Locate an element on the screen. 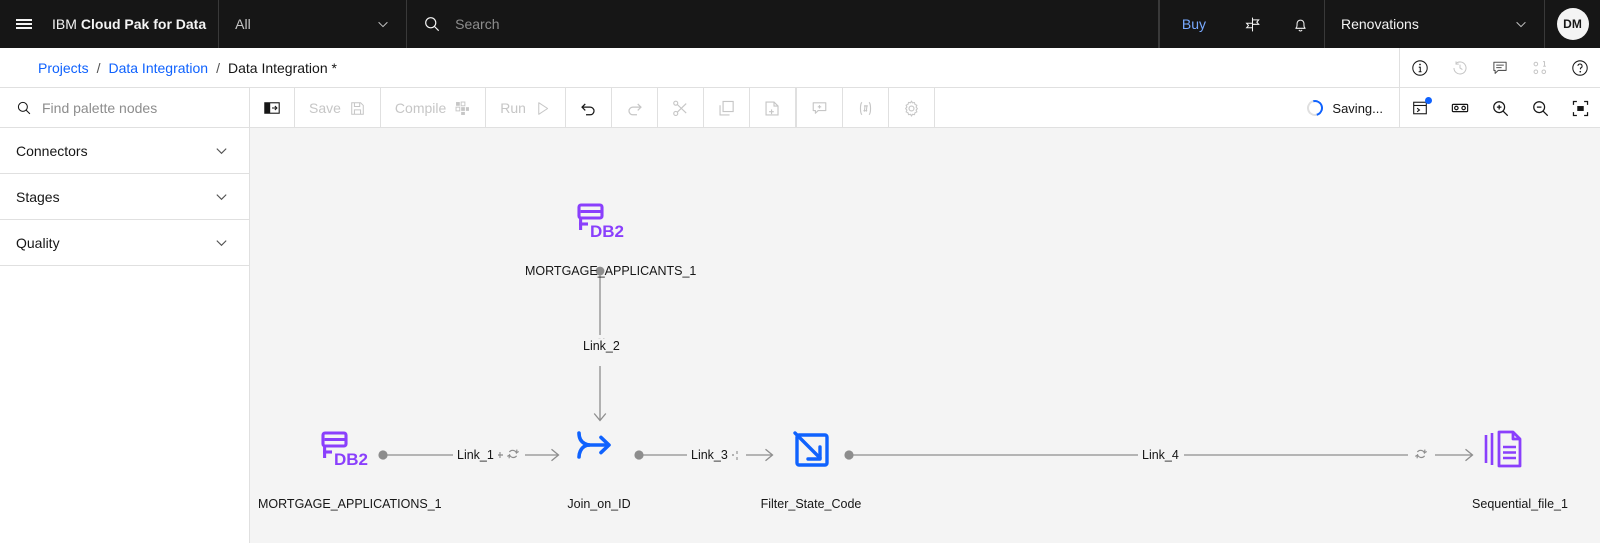  node-label-mortgage-applications: MORTGAGE_APPLICATIONS_1 is located at coordinates (350, 504).